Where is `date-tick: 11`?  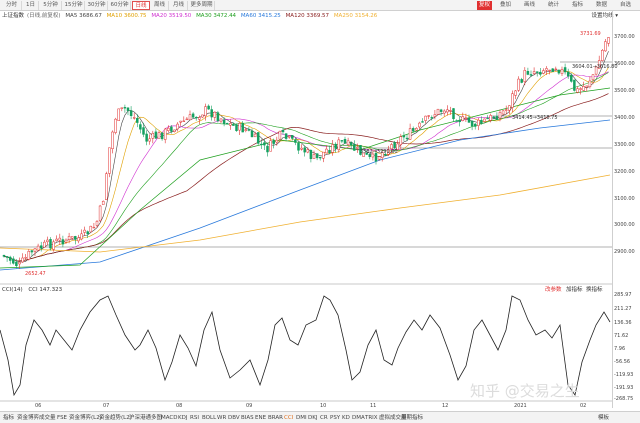
date-tick: 11 is located at coordinates (373, 406).